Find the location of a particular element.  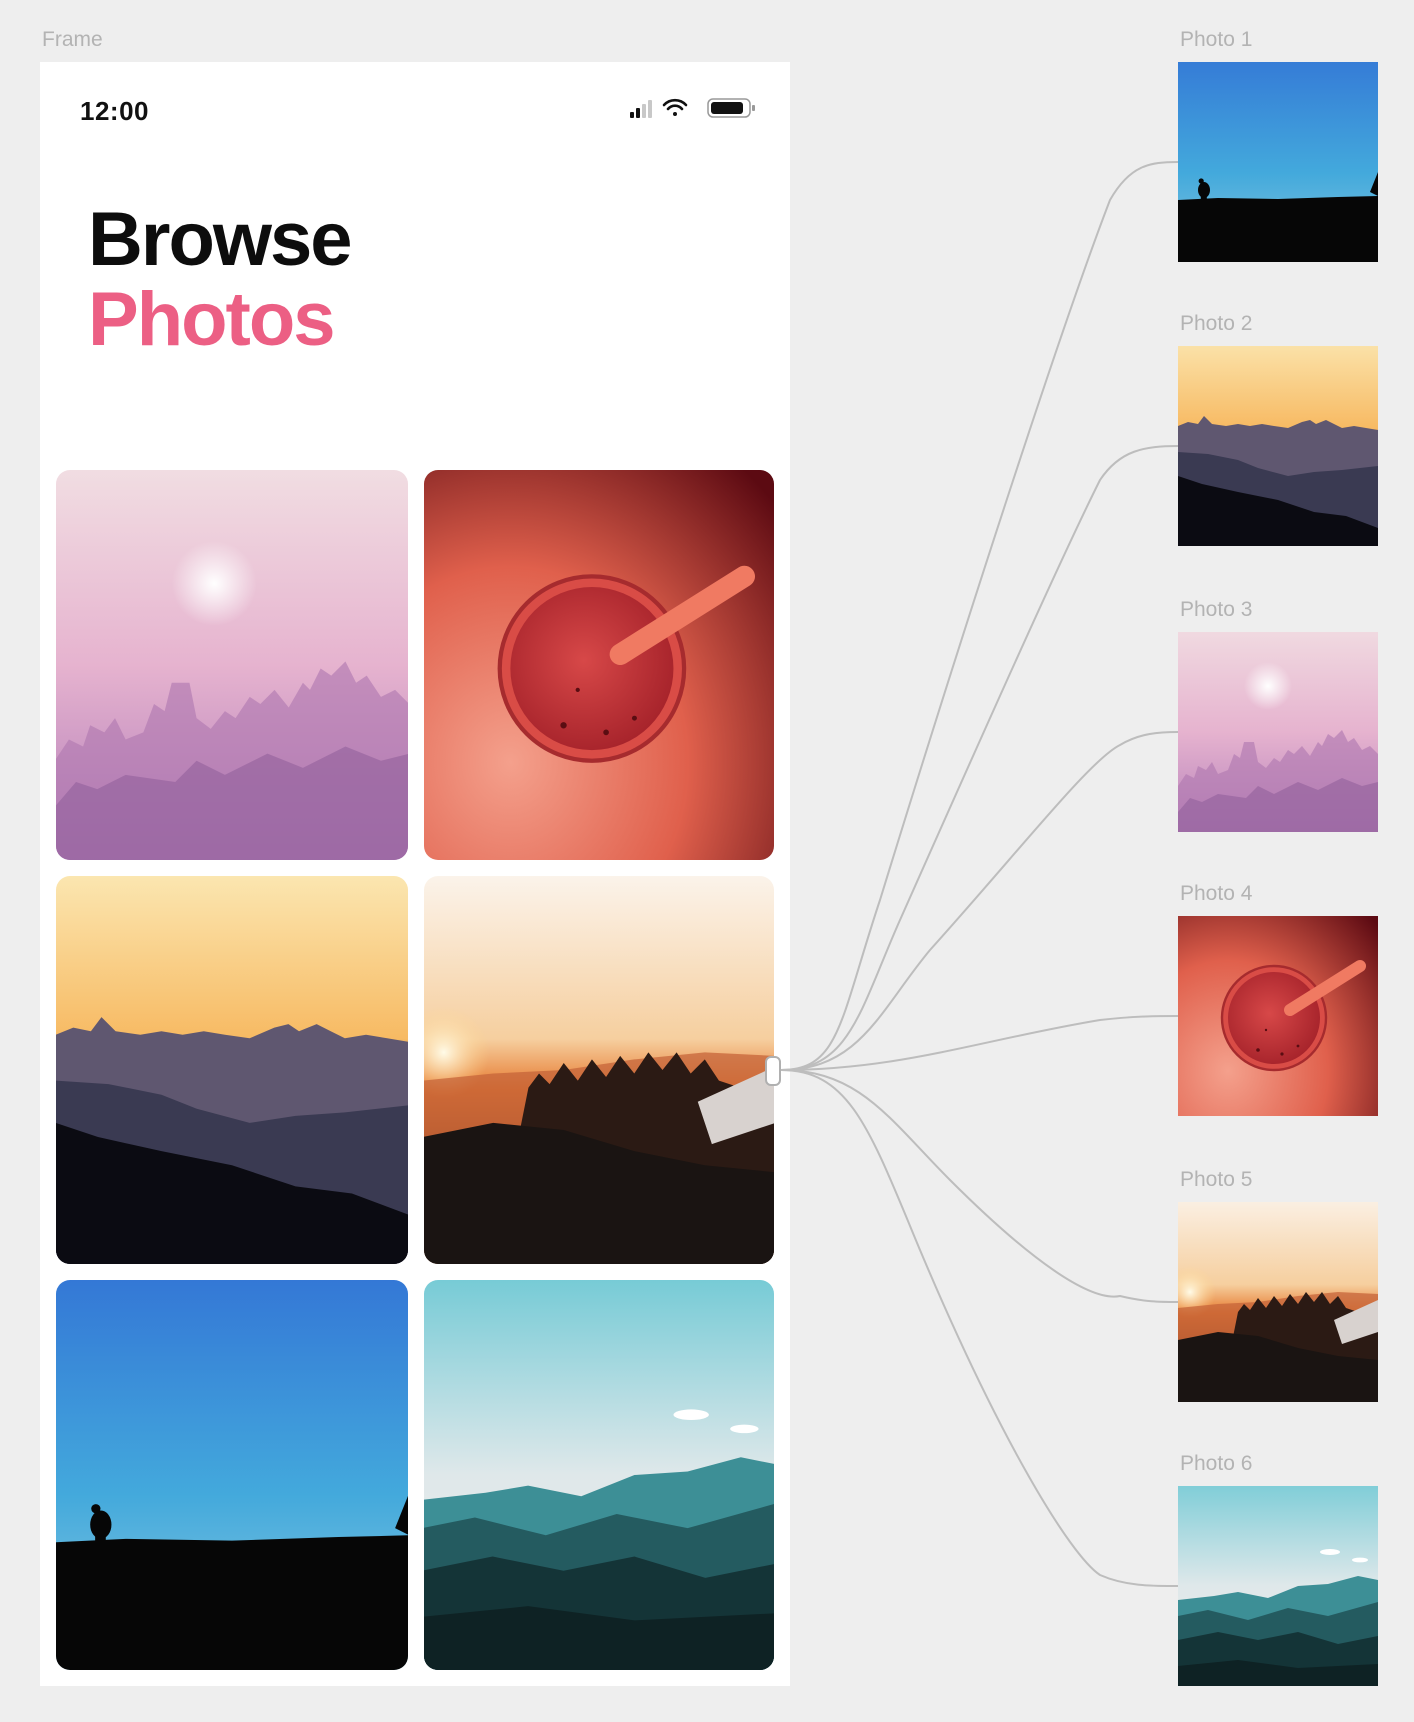

signal-icon is located at coordinates (641, 109).